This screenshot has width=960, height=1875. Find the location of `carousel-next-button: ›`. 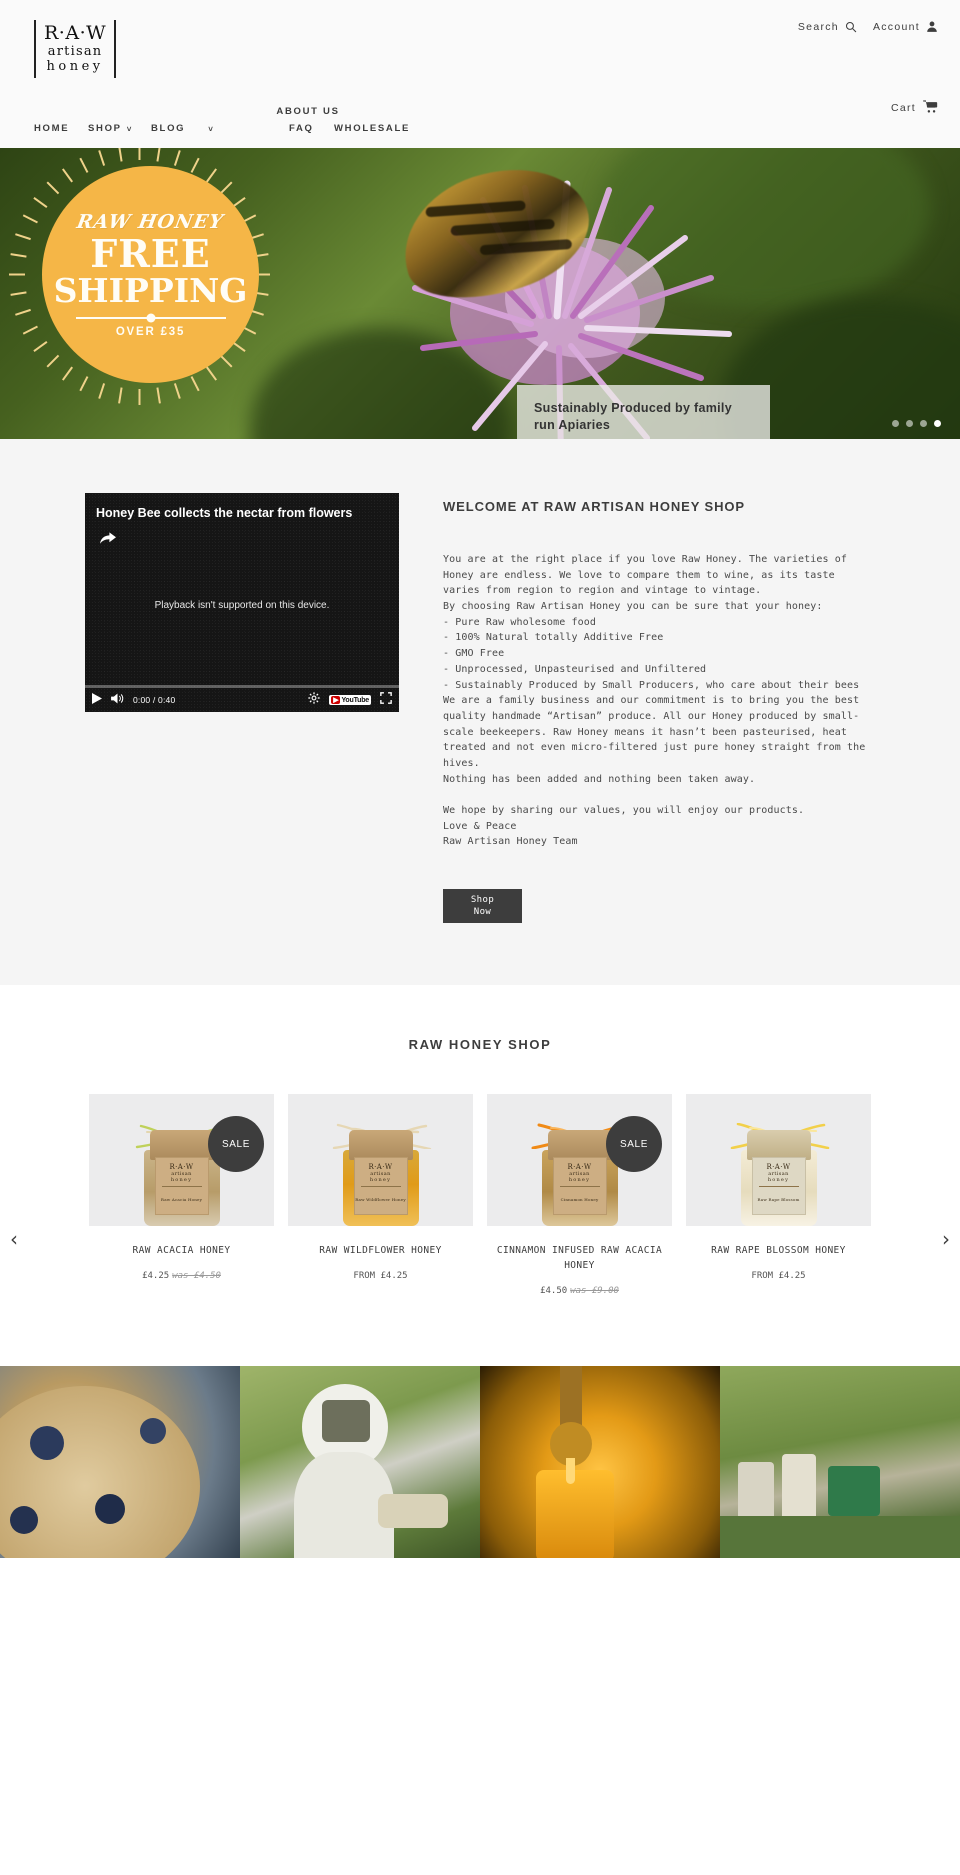

carousel-next-button: › is located at coordinates (946, 1239).